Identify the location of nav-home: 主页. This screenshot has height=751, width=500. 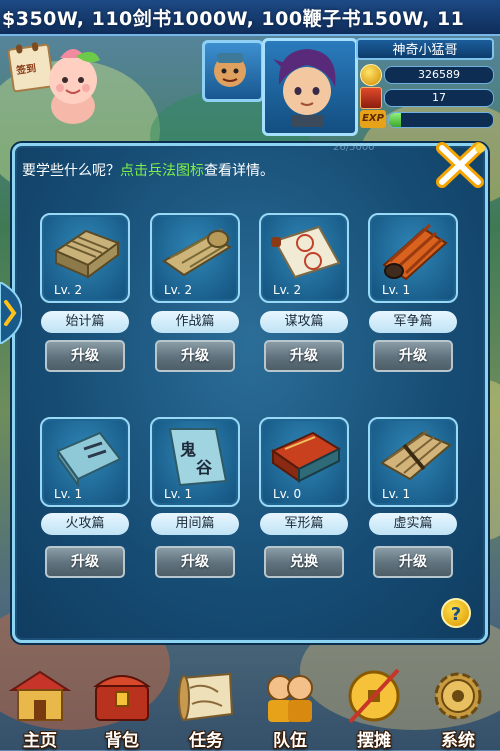
(40, 704).